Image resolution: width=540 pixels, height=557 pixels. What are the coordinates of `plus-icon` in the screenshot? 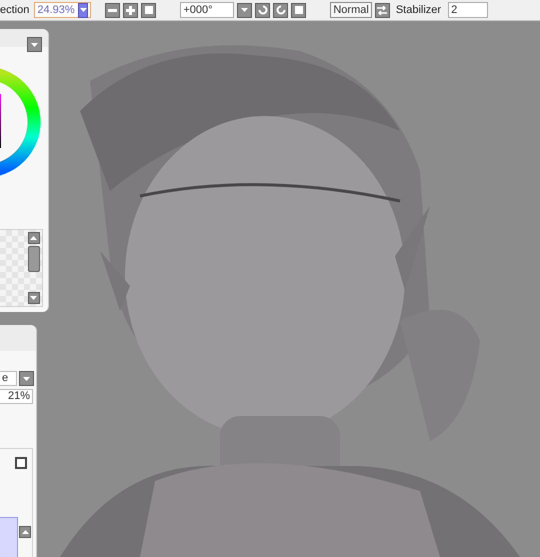 It's located at (131, 10).